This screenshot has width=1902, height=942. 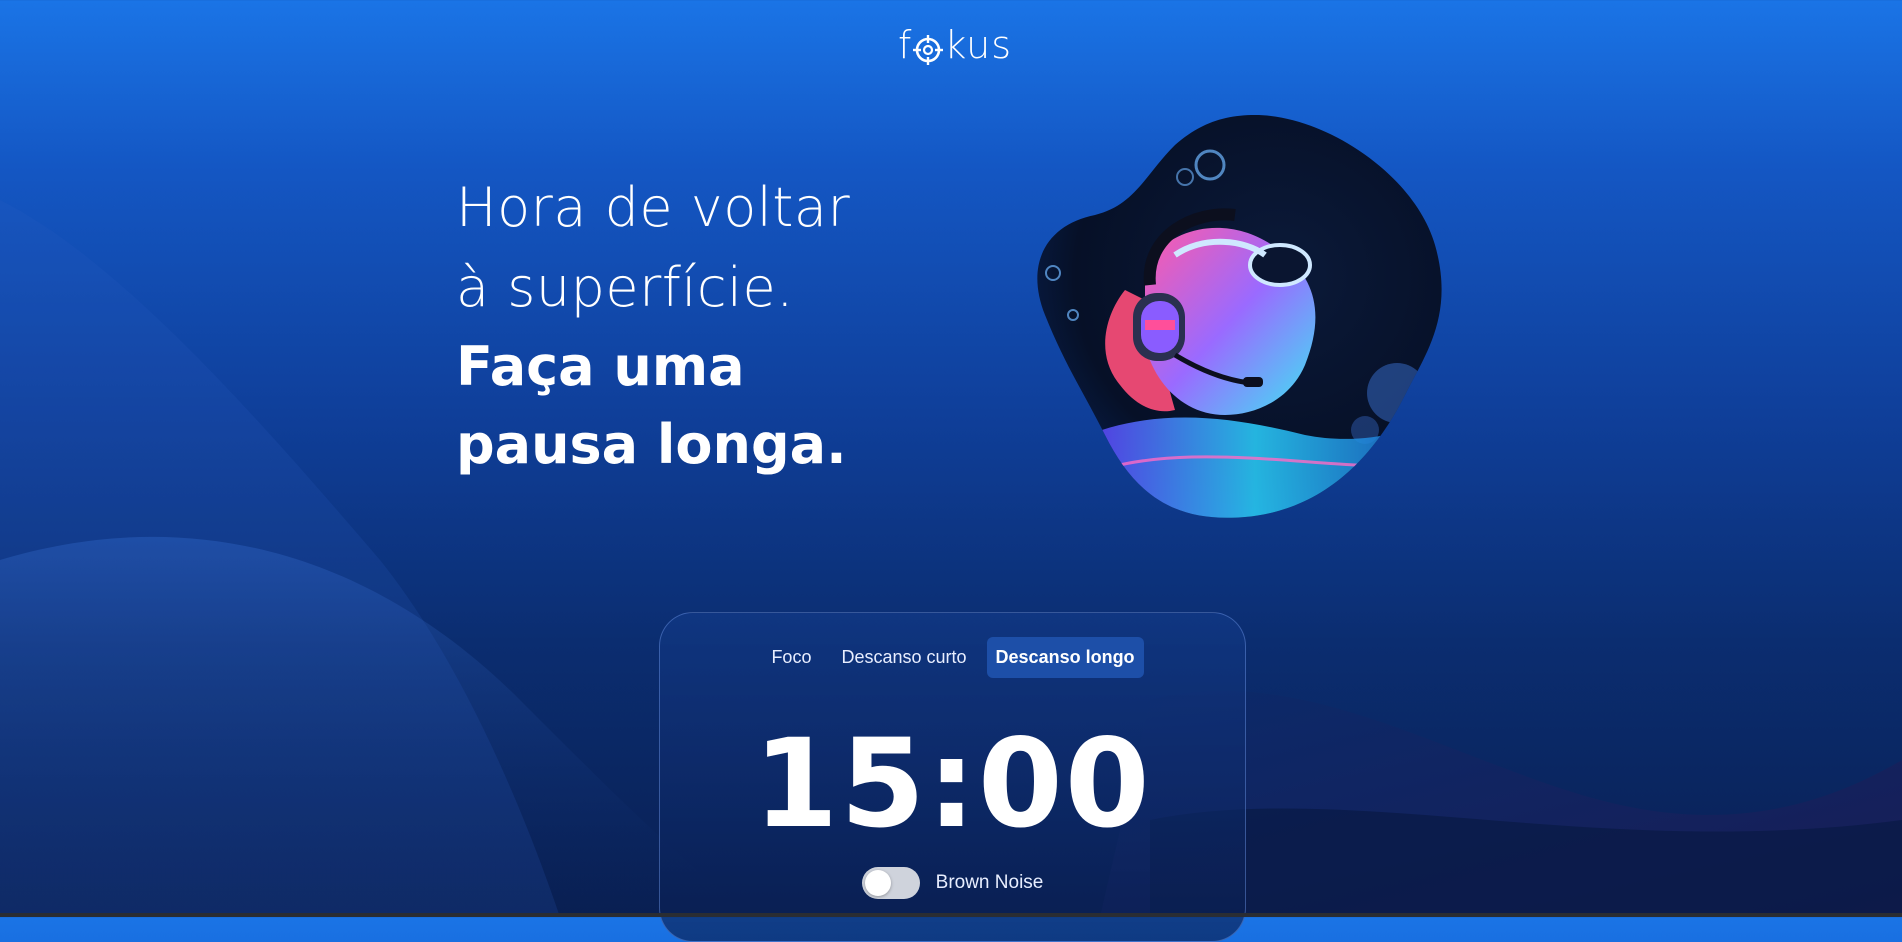 What do you see at coordinates (653, 207) in the screenshot?
I see `hero-line-1: Hora de voltar` at bounding box center [653, 207].